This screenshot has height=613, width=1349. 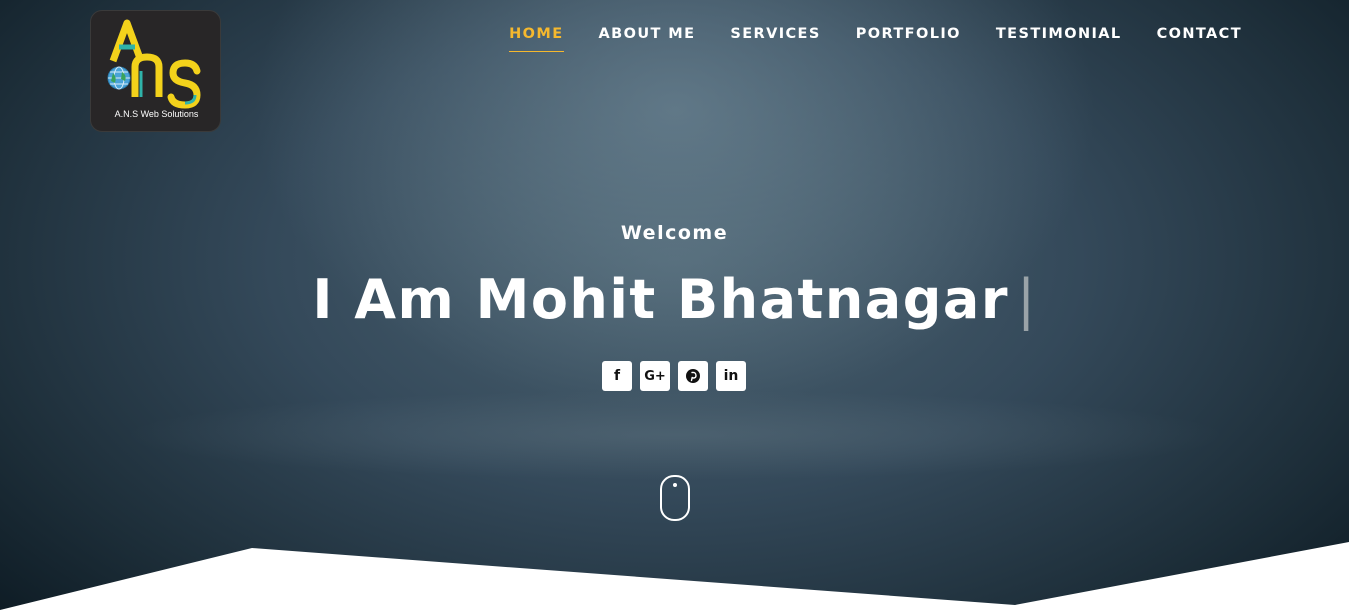 I want to click on nav-item-services: SERVICES, so click(x=775, y=38).